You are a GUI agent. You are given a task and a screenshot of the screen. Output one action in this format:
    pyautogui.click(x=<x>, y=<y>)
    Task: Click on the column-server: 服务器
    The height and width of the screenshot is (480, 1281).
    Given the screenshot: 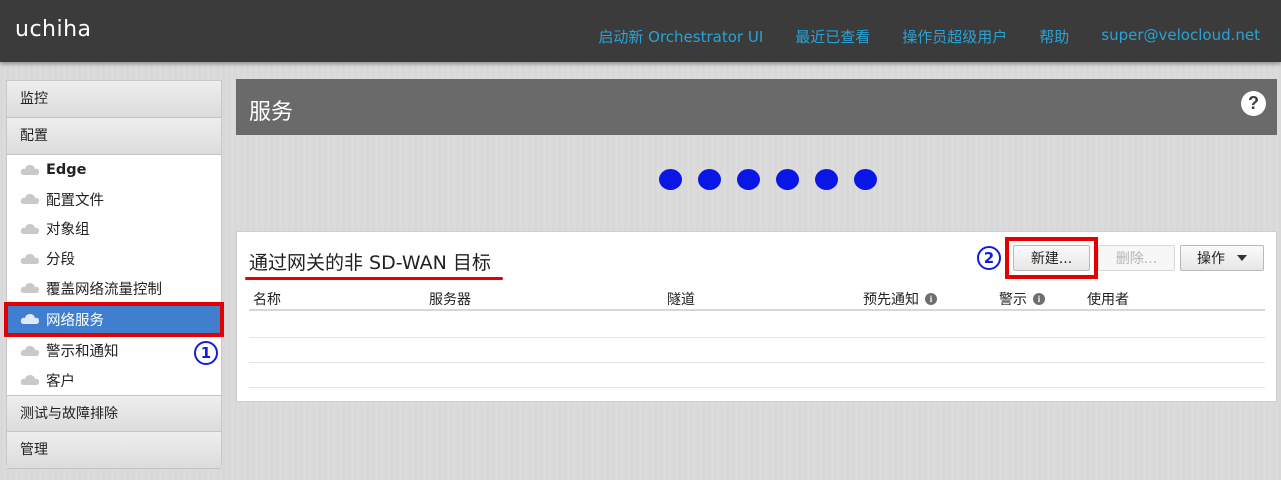 What is the action you would take?
    pyautogui.click(x=450, y=299)
    